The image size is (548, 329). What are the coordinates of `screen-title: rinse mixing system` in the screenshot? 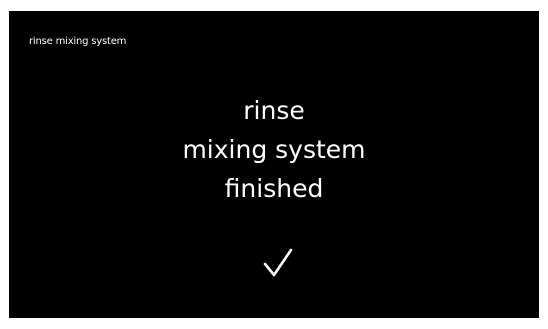 It's located at (78, 41).